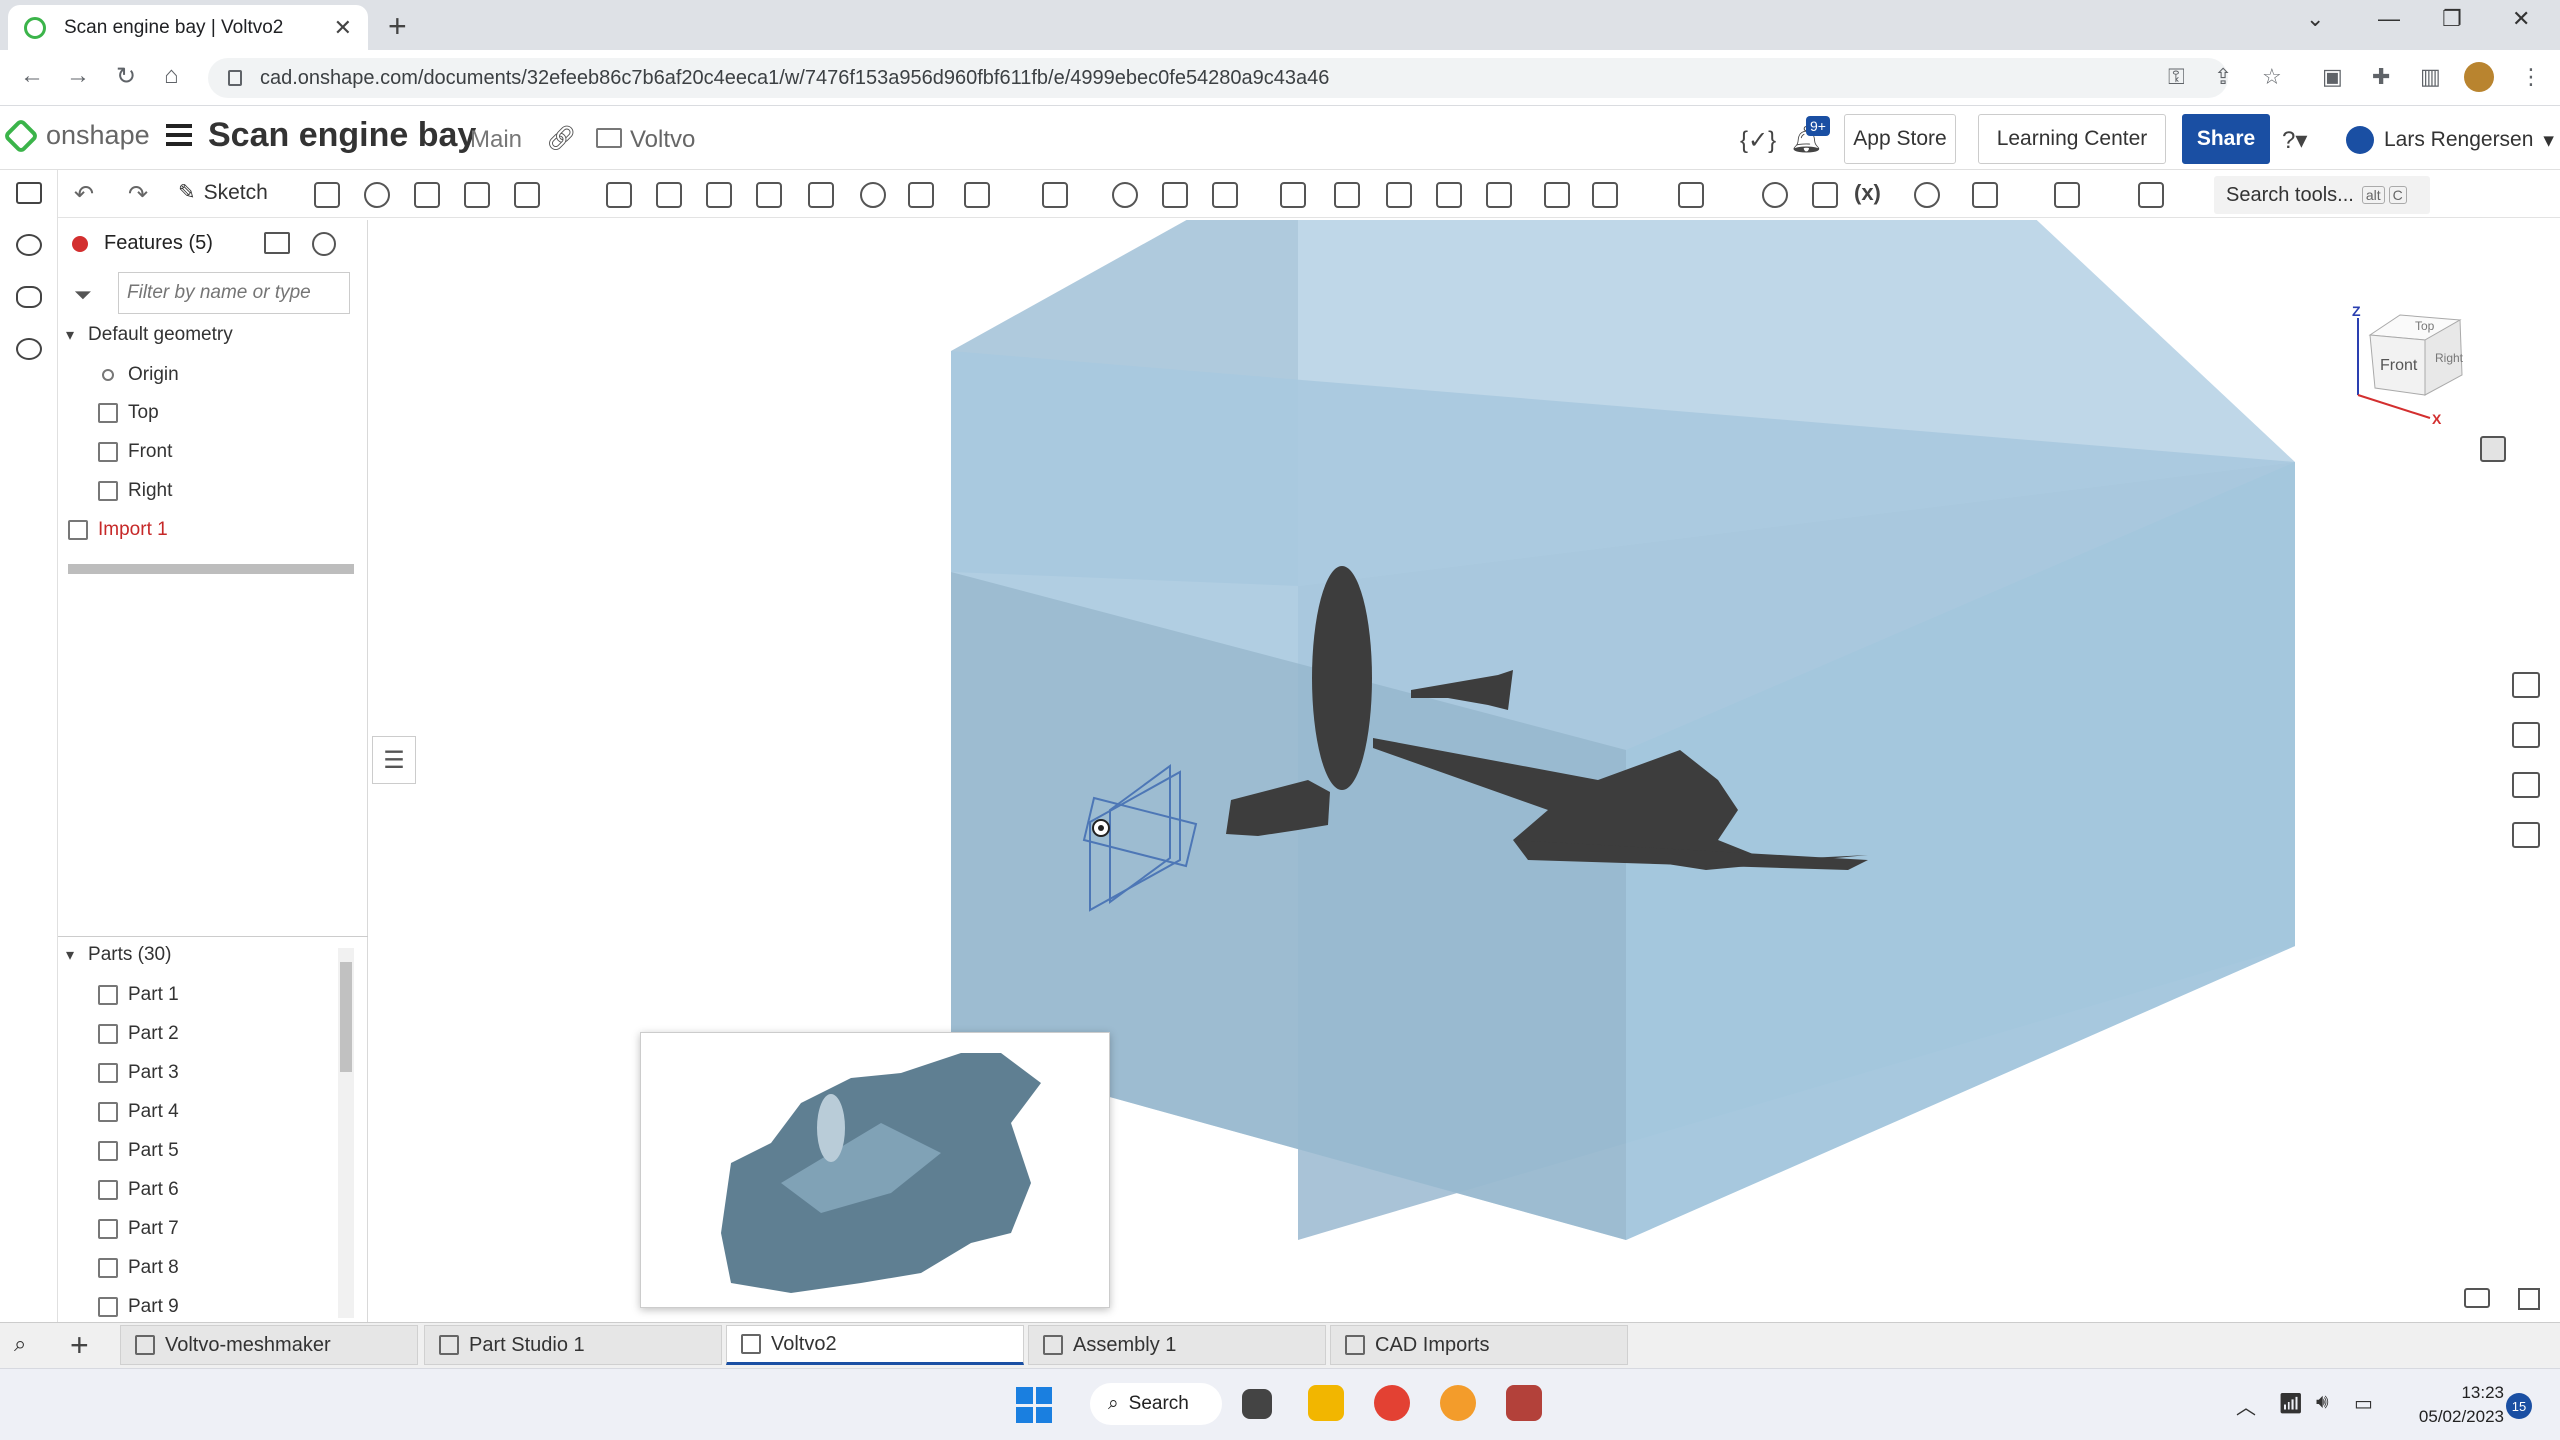 Image resolution: width=2560 pixels, height=1440 pixels. What do you see at coordinates (2294, 140) in the screenshot?
I see `help-icon: ?▾` at bounding box center [2294, 140].